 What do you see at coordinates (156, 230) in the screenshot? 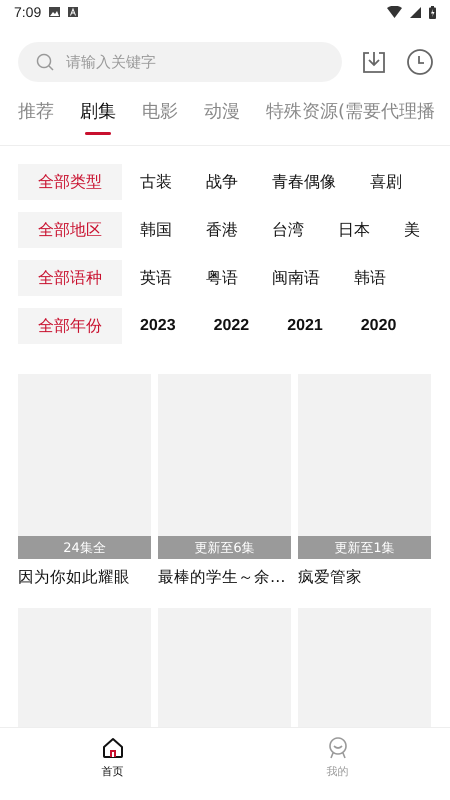
I see `filter-option: 韩国` at bounding box center [156, 230].